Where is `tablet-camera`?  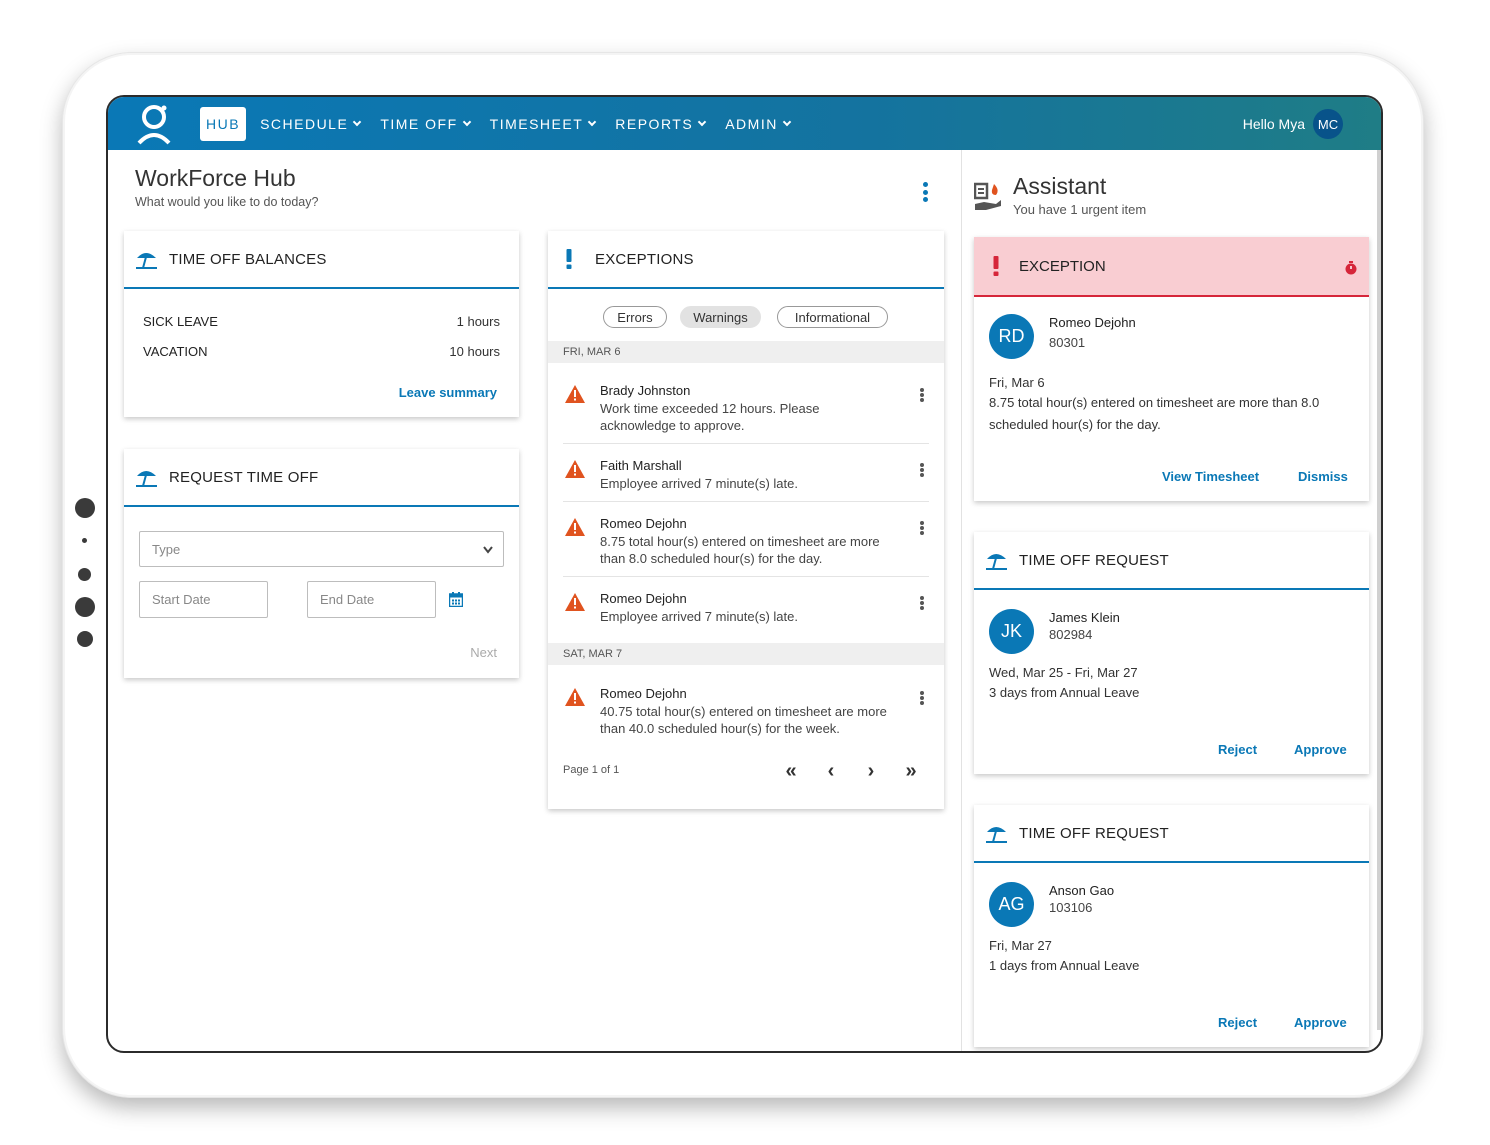 tablet-camera is located at coordinates (85, 508).